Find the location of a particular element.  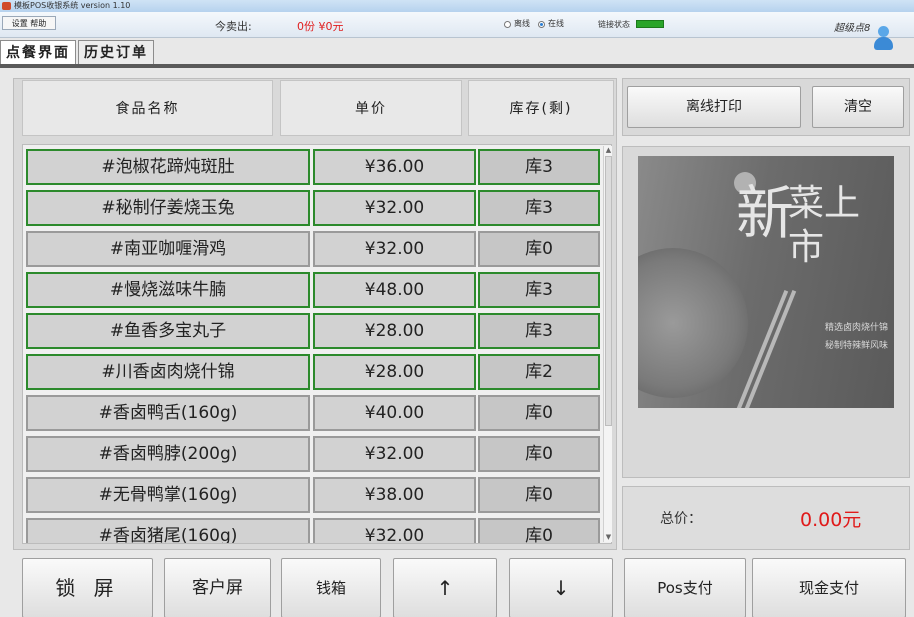

column-header-stock: 库存(剩) is located at coordinates (541, 108).